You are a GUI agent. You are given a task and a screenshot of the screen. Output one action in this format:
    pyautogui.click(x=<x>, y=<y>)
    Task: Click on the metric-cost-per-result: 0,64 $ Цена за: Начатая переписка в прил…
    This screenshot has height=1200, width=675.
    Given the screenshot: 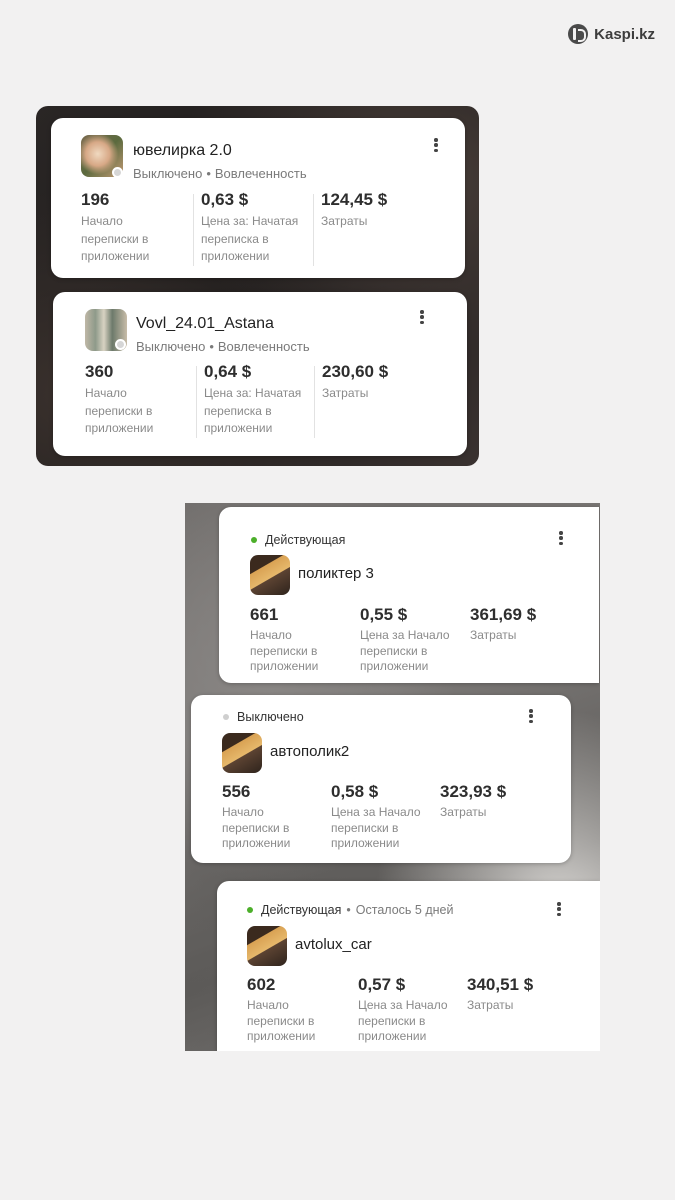 What is the action you would take?
    pyautogui.click(x=257, y=400)
    